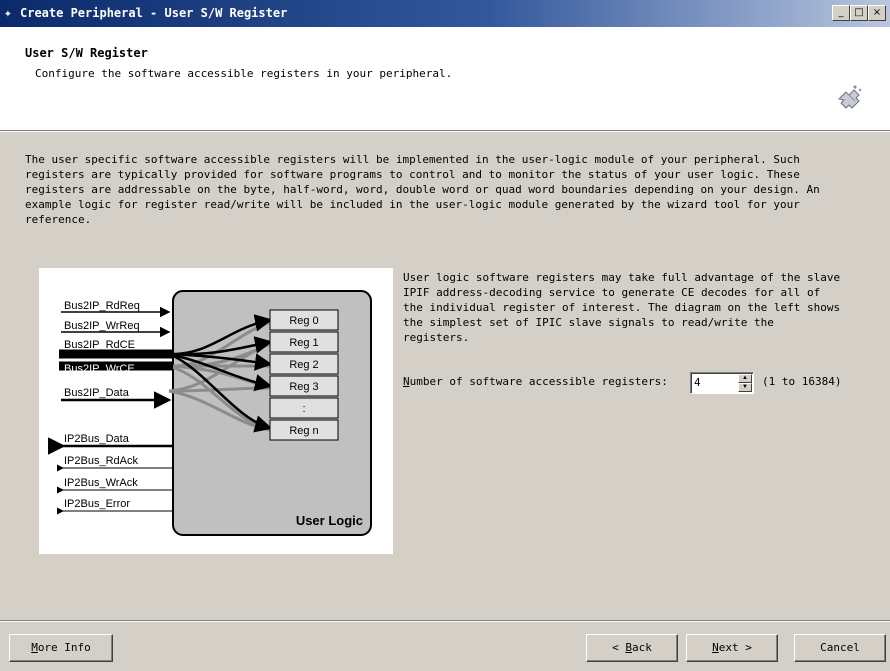 The height and width of the screenshot is (671, 890). Describe the element at coordinates (329, 520) in the screenshot. I see `user-logic-label: User Logic` at that location.